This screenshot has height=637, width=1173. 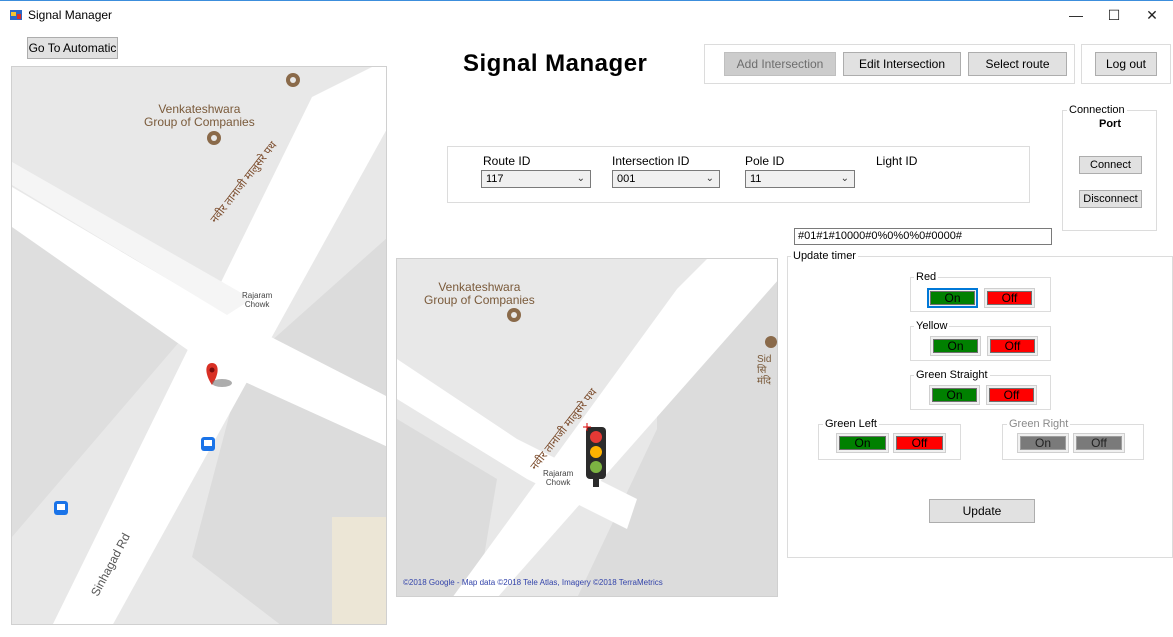 What do you see at coordinates (536, 179) in the screenshot?
I see `route-id-dropdown: 117 ⌄` at bounding box center [536, 179].